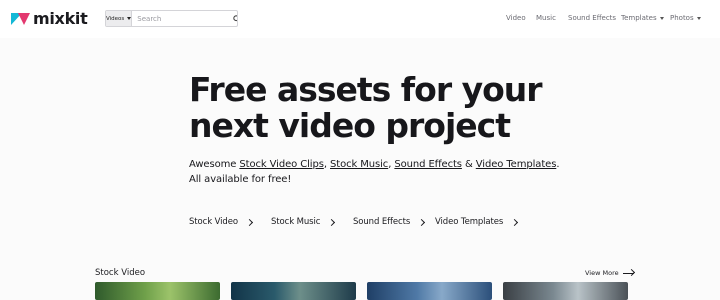 The image size is (720, 300). I want to click on quick-link-sound-effects: Sound Effects, so click(389, 222).